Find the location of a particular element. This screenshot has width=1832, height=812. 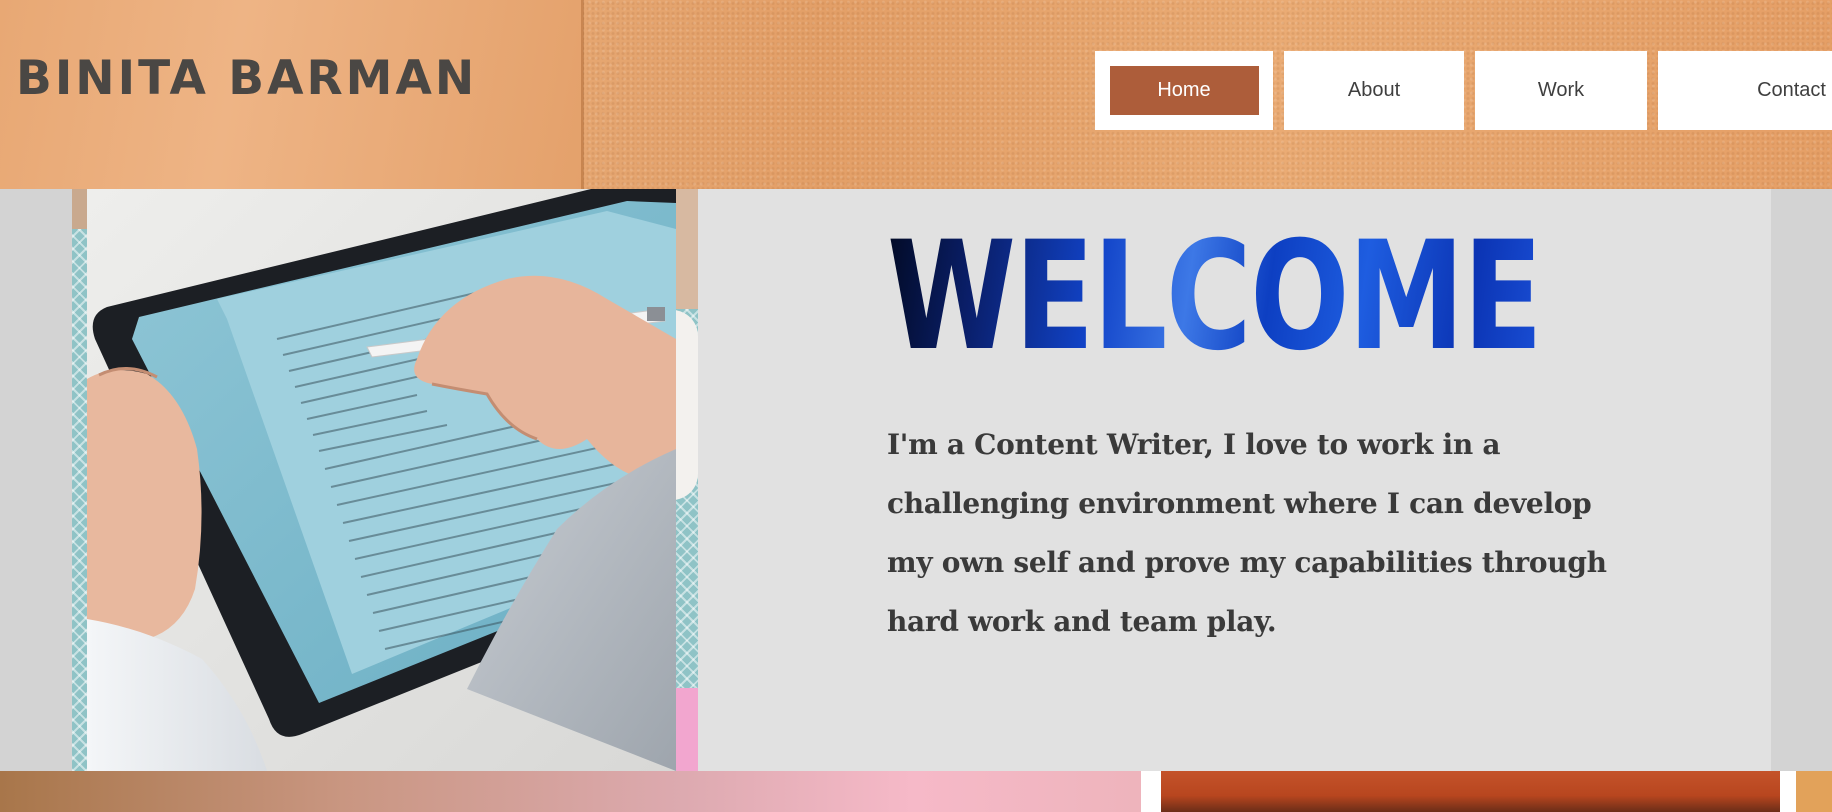

intro-line: hard work and team play. is located at coordinates (1082, 621).